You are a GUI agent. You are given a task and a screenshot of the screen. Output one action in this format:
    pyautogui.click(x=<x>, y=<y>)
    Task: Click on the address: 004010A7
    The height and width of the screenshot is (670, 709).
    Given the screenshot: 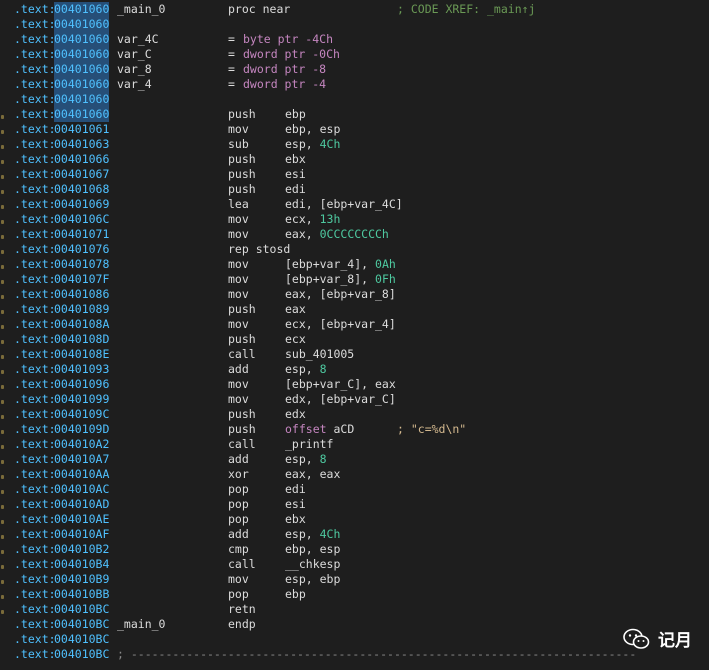 What is the action you would take?
    pyautogui.click(x=81, y=459)
    